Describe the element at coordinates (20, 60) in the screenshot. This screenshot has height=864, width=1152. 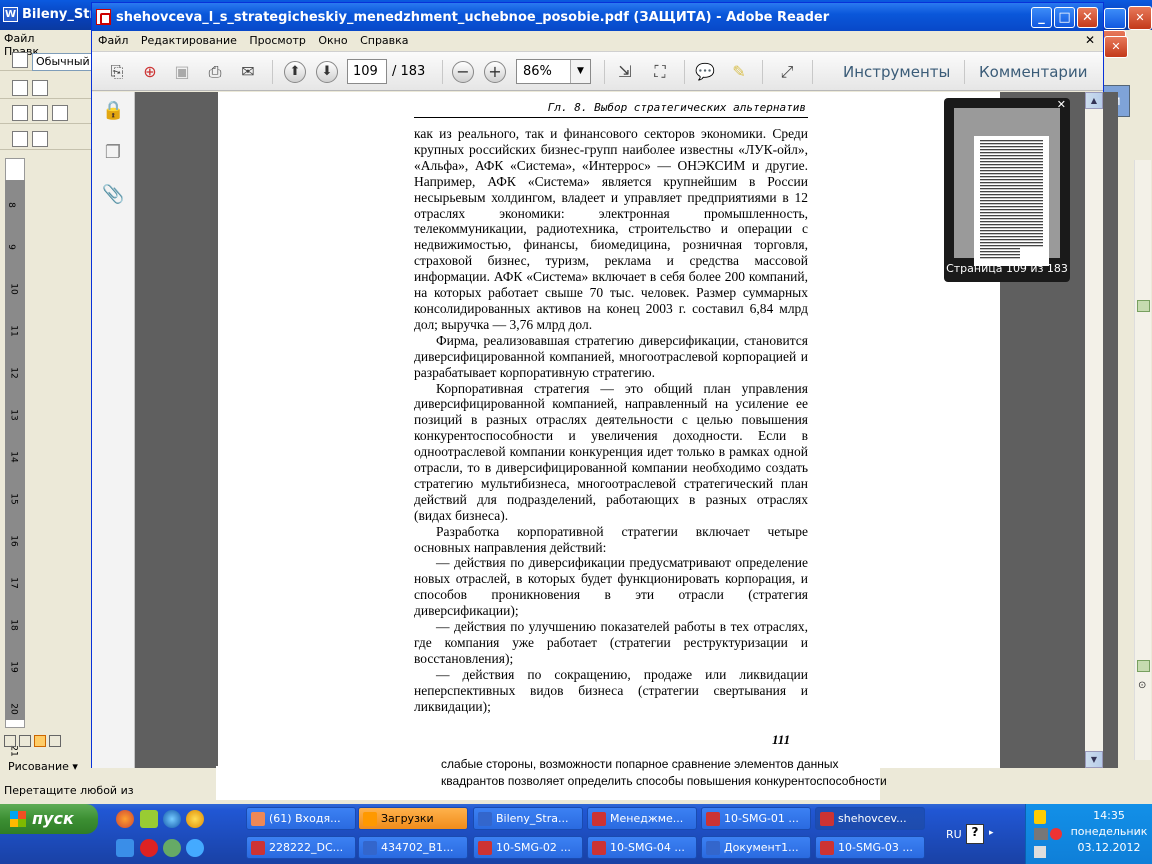
I see `style-icon` at that location.